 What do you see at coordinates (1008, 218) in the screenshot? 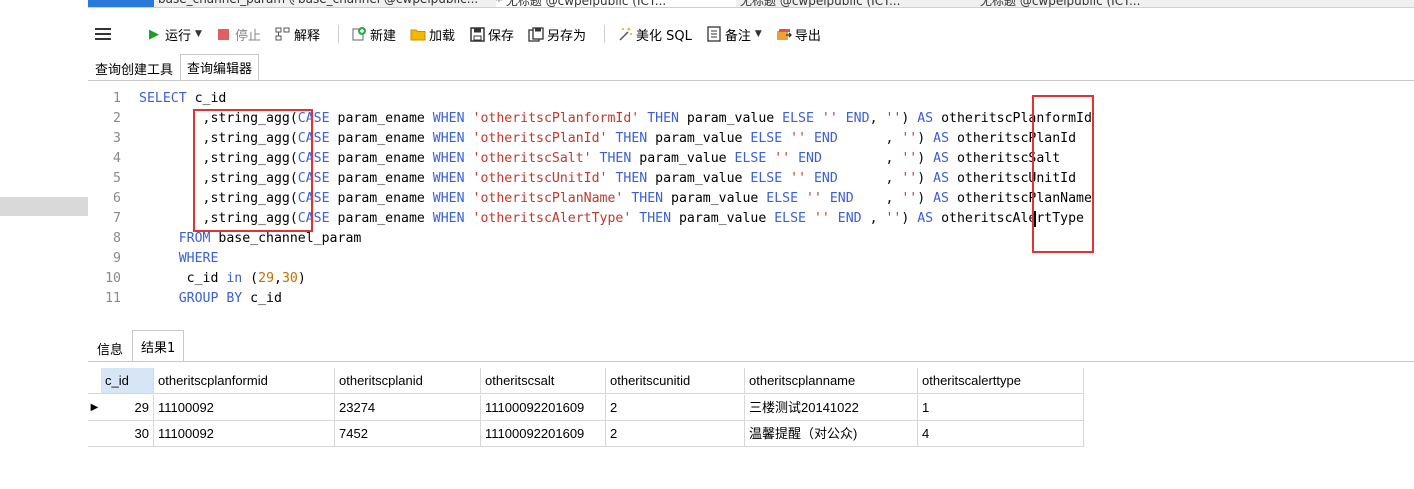
I see `code-token: otheritscAlertType` at bounding box center [1008, 218].